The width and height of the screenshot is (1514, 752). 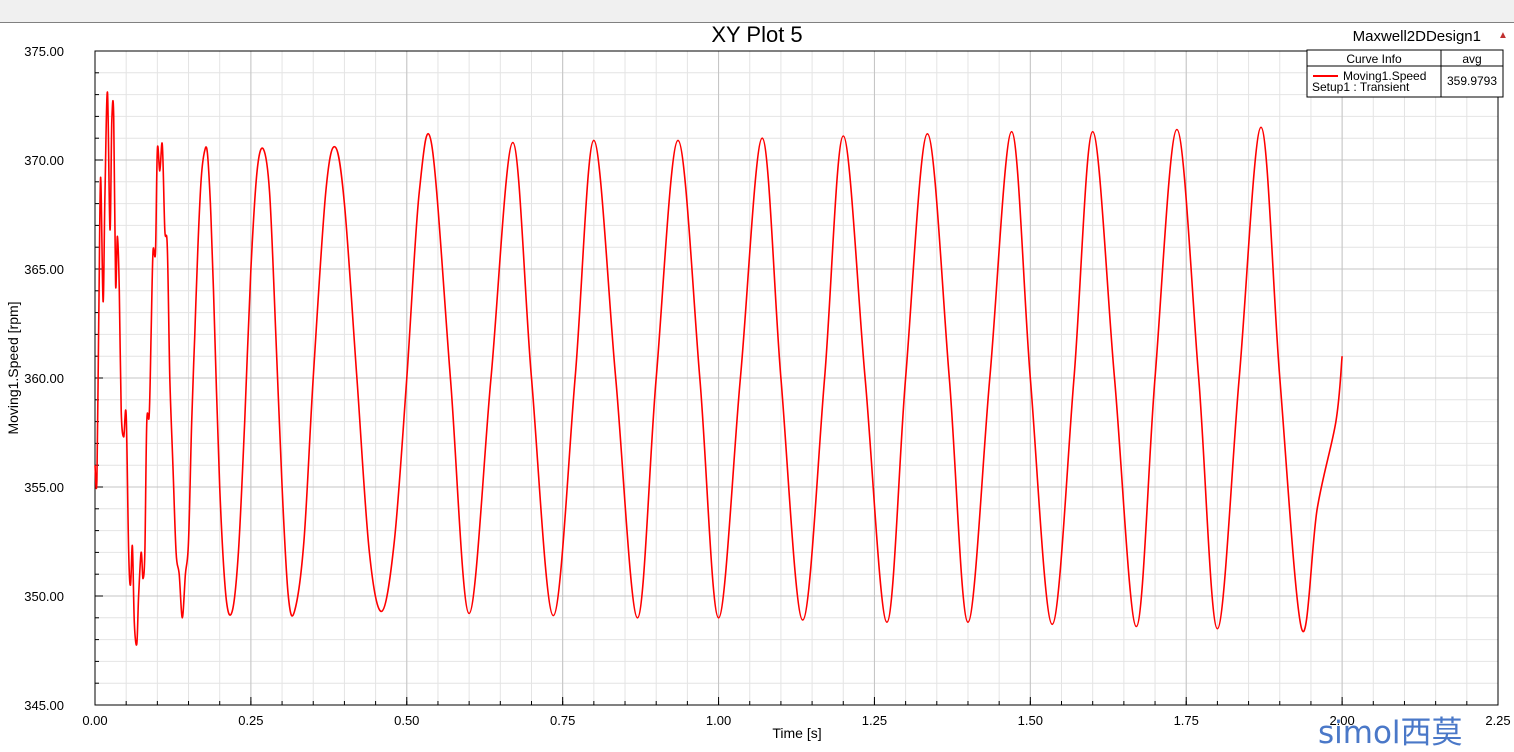 I want to click on y-axis-title: Moving1.Speed [rpm], so click(x=13, y=367).